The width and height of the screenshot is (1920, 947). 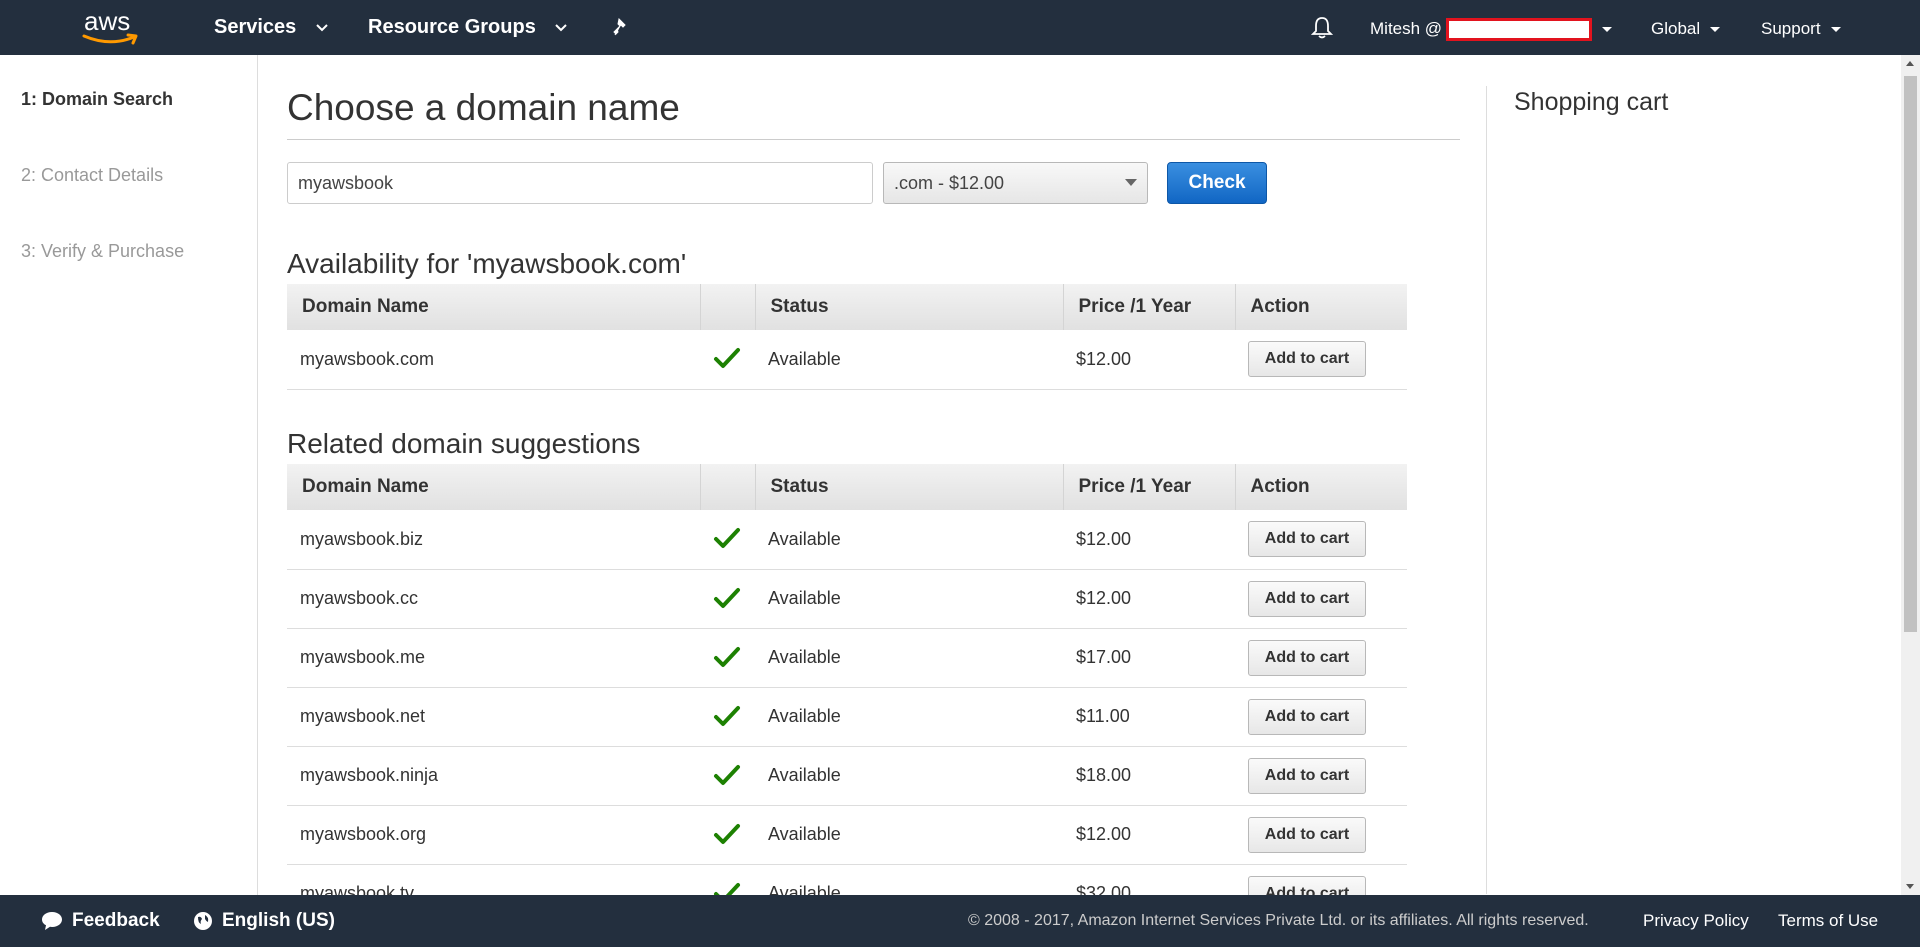 What do you see at coordinates (1910, 63) in the screenshot?
I see `scroll-up-arrow-icon` at bounding box center [1910, 63].